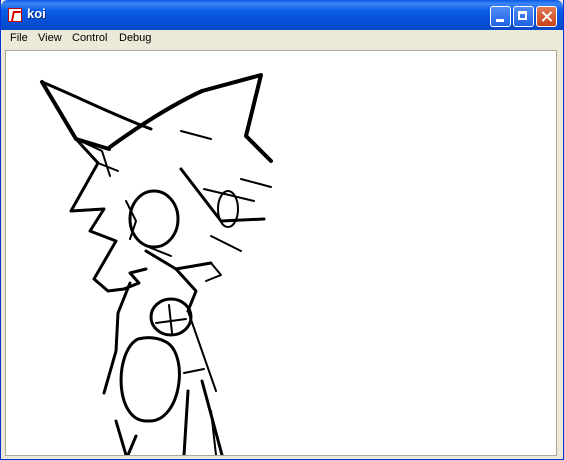 The width and height of the screenshot is (564, 460). Describe the element at coordinates (546, 16) in the screenshot. I see `close-button` at that location.